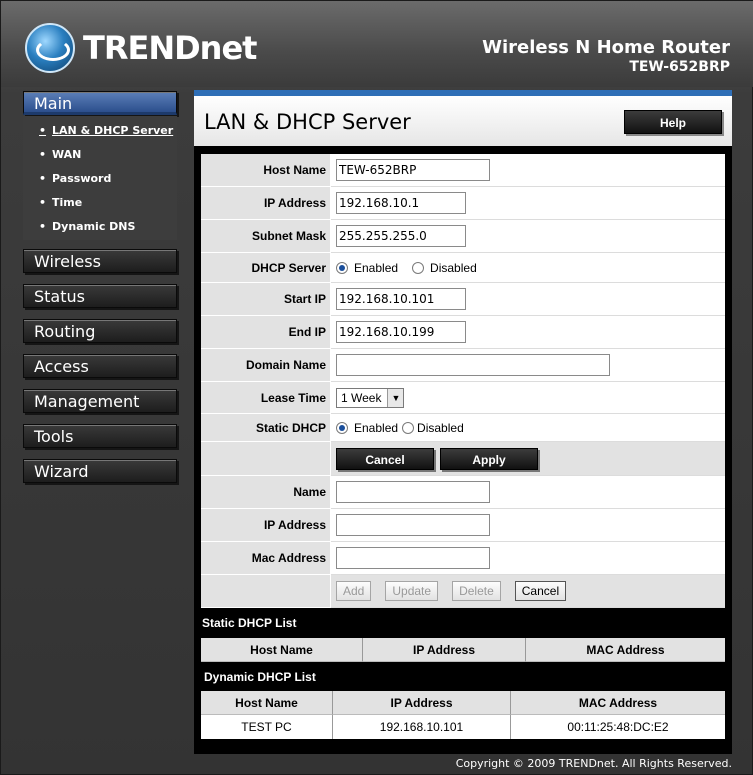  What do you see at coordinates (266, 203) in the screenshot?
I see `ip-address-label: IP Address` at bounding box center [266, 203].